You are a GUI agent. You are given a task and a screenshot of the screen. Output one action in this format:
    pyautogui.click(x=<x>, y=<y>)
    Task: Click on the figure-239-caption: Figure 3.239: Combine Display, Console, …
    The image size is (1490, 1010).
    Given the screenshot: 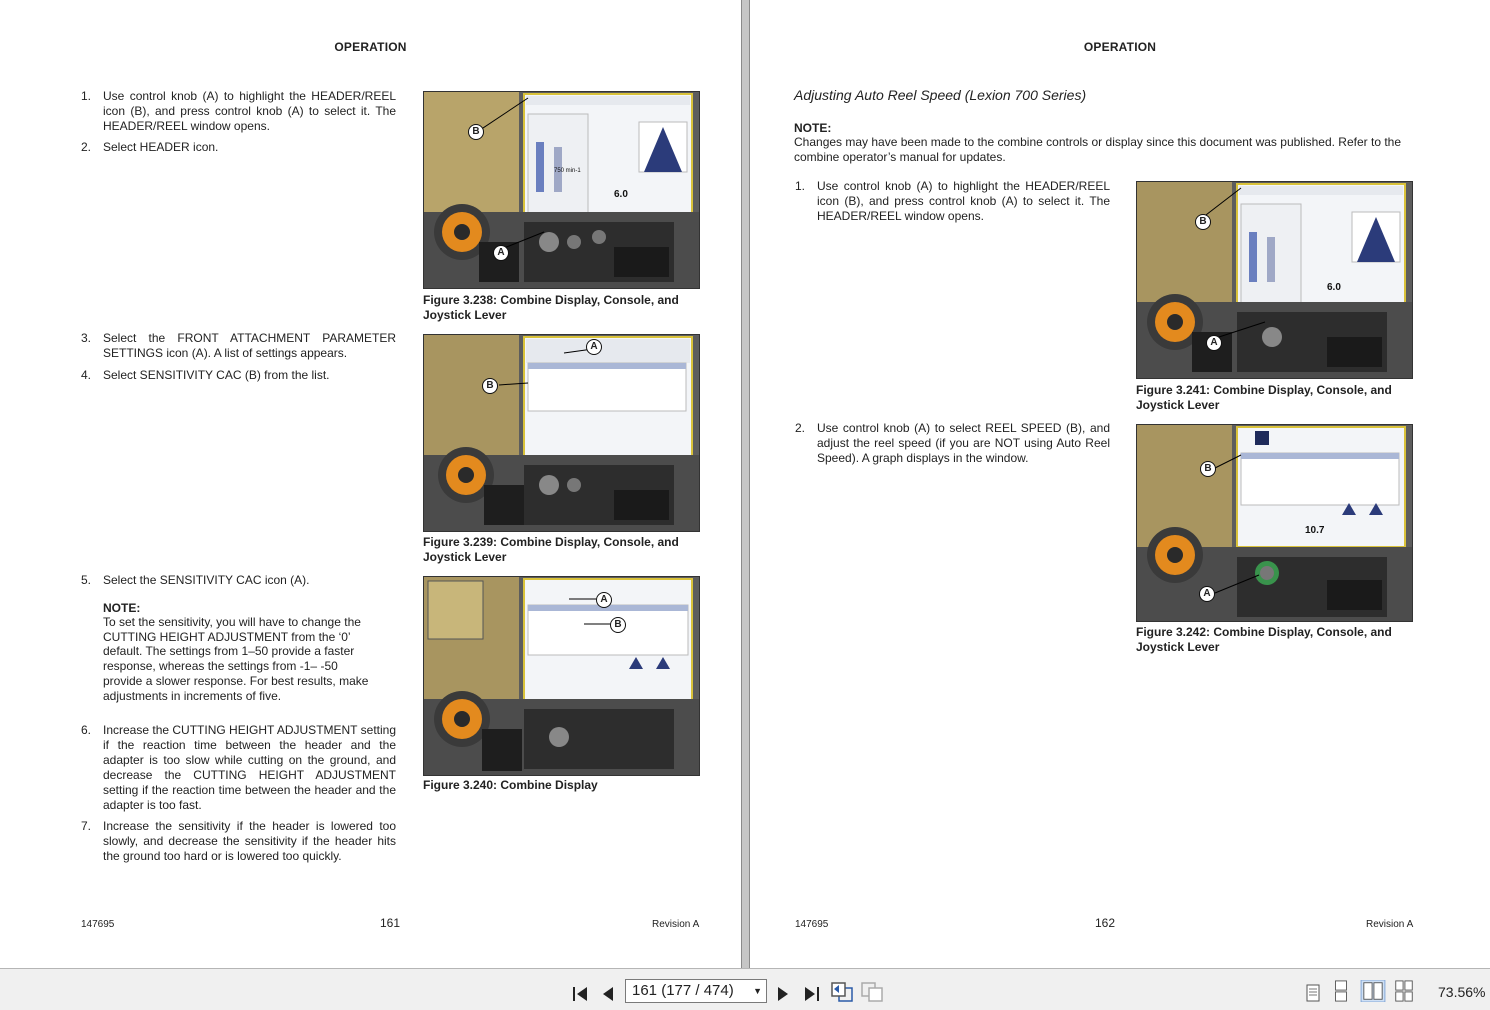 What is the action you would take?
    pyautogui.click(x=551, y=549)
    